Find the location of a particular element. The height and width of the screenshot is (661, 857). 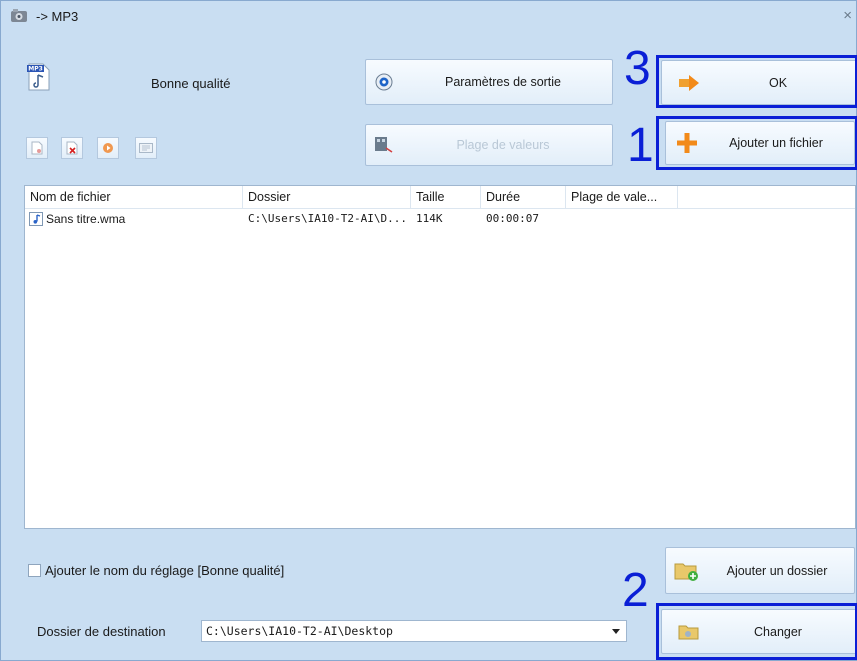

annotation-number-3: 3 is located at coordinates (637, 68).